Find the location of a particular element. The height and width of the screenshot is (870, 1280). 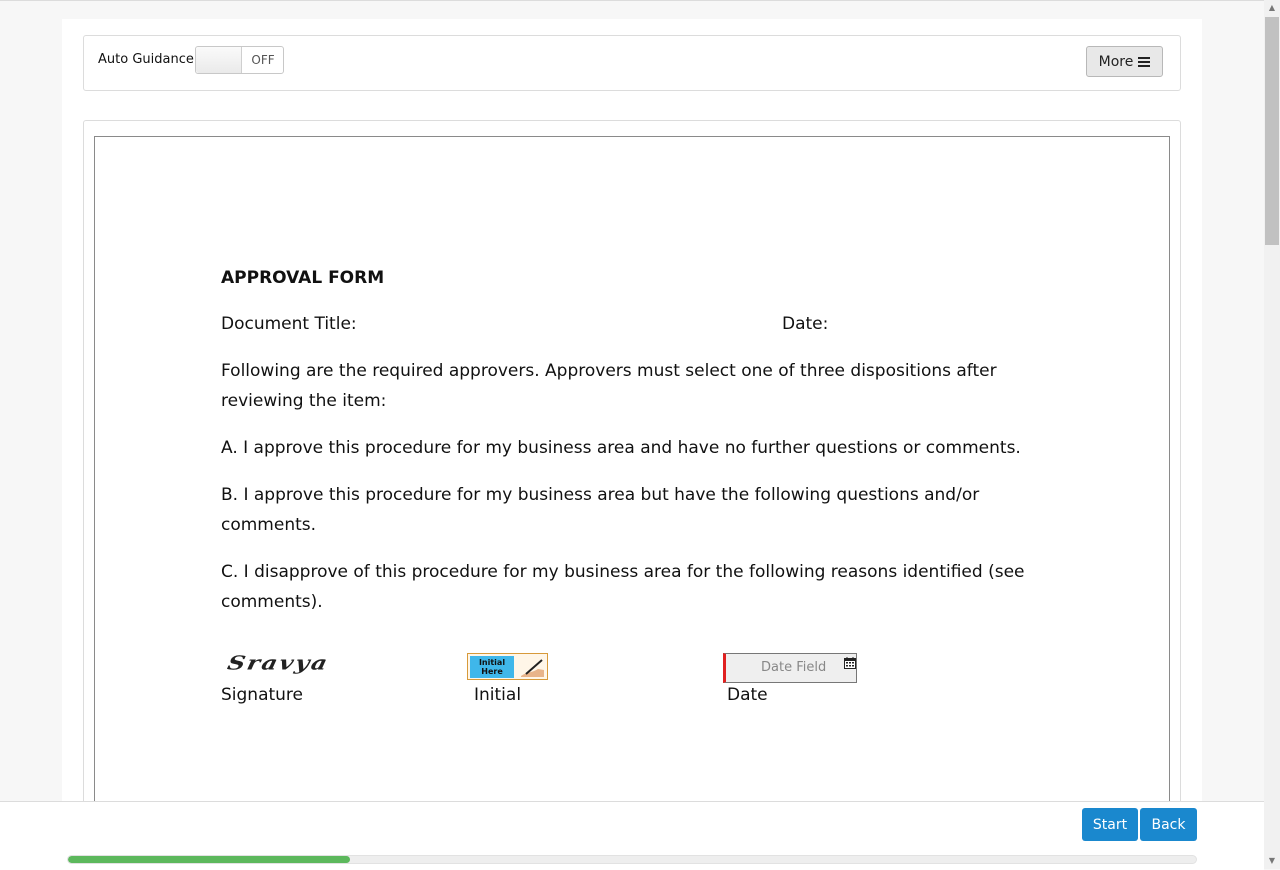

date-field-input: Date Field is located at coordinates (790, 668).